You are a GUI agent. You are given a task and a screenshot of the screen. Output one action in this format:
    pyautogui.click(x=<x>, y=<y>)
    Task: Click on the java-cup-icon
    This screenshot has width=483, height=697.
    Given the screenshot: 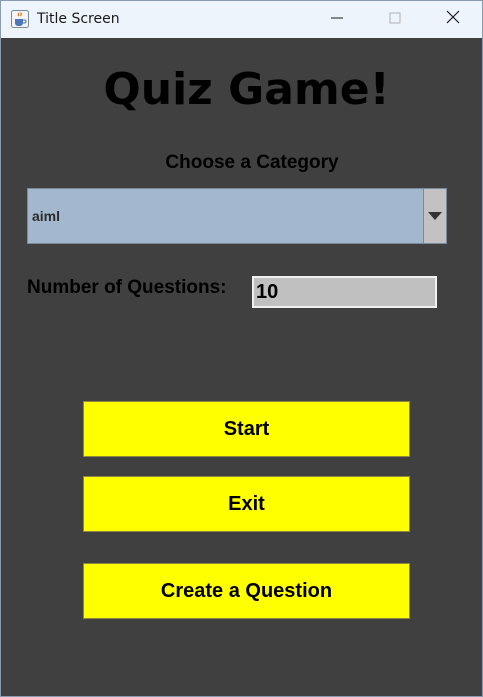 What is the action you would take?
    pyautogui.click(x=20, y=19)
    